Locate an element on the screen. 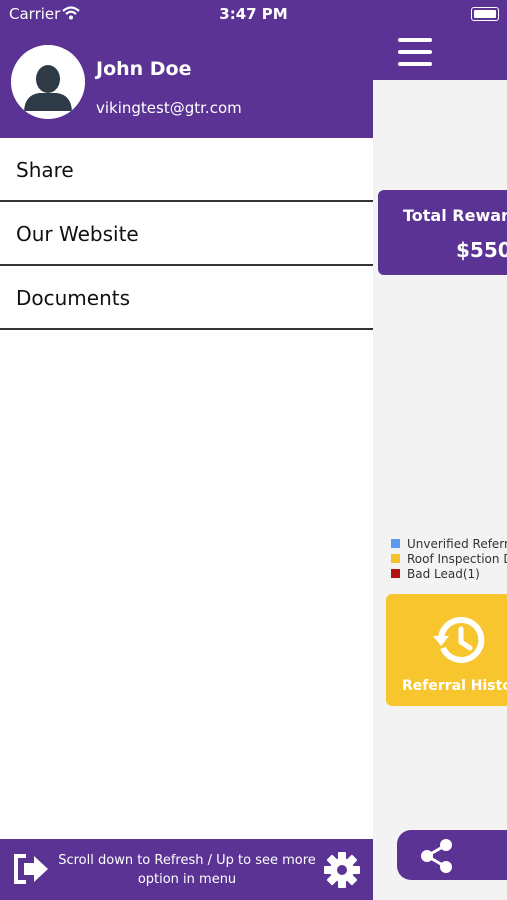  logout-icon is located at coordinates (31, 869).